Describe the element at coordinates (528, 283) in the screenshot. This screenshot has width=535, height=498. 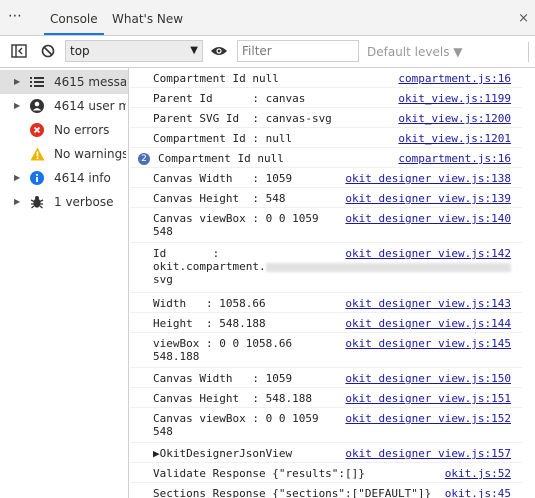
I see `console-scrollbar` at that location.